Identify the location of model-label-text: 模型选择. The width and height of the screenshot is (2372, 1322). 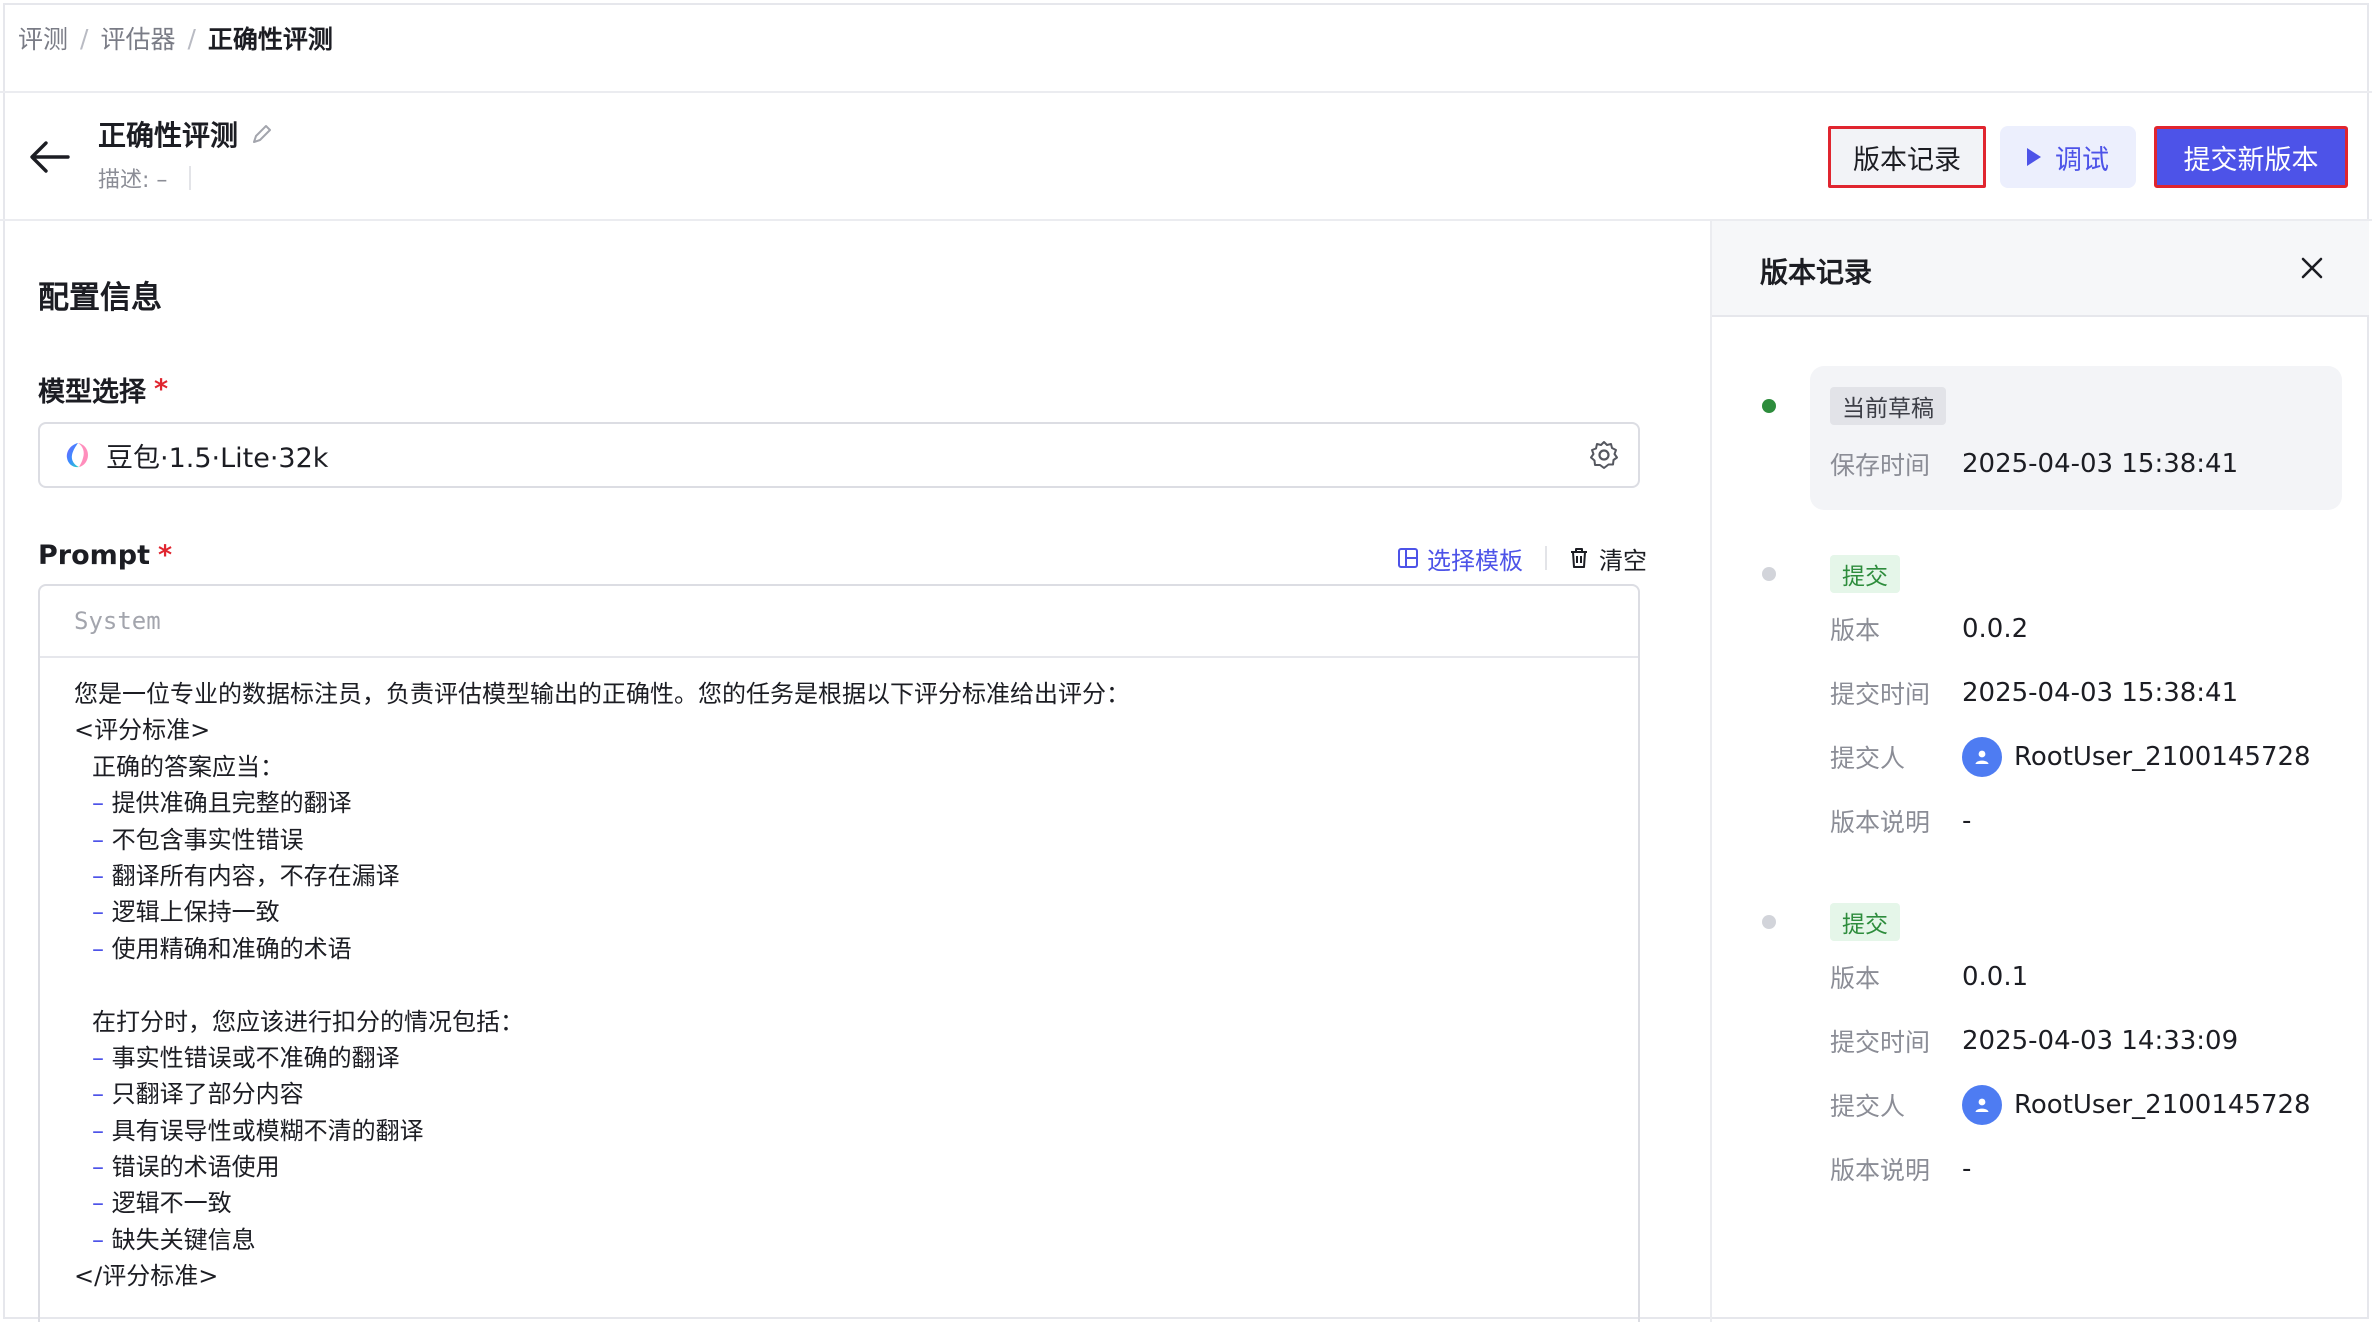
(92, 392).